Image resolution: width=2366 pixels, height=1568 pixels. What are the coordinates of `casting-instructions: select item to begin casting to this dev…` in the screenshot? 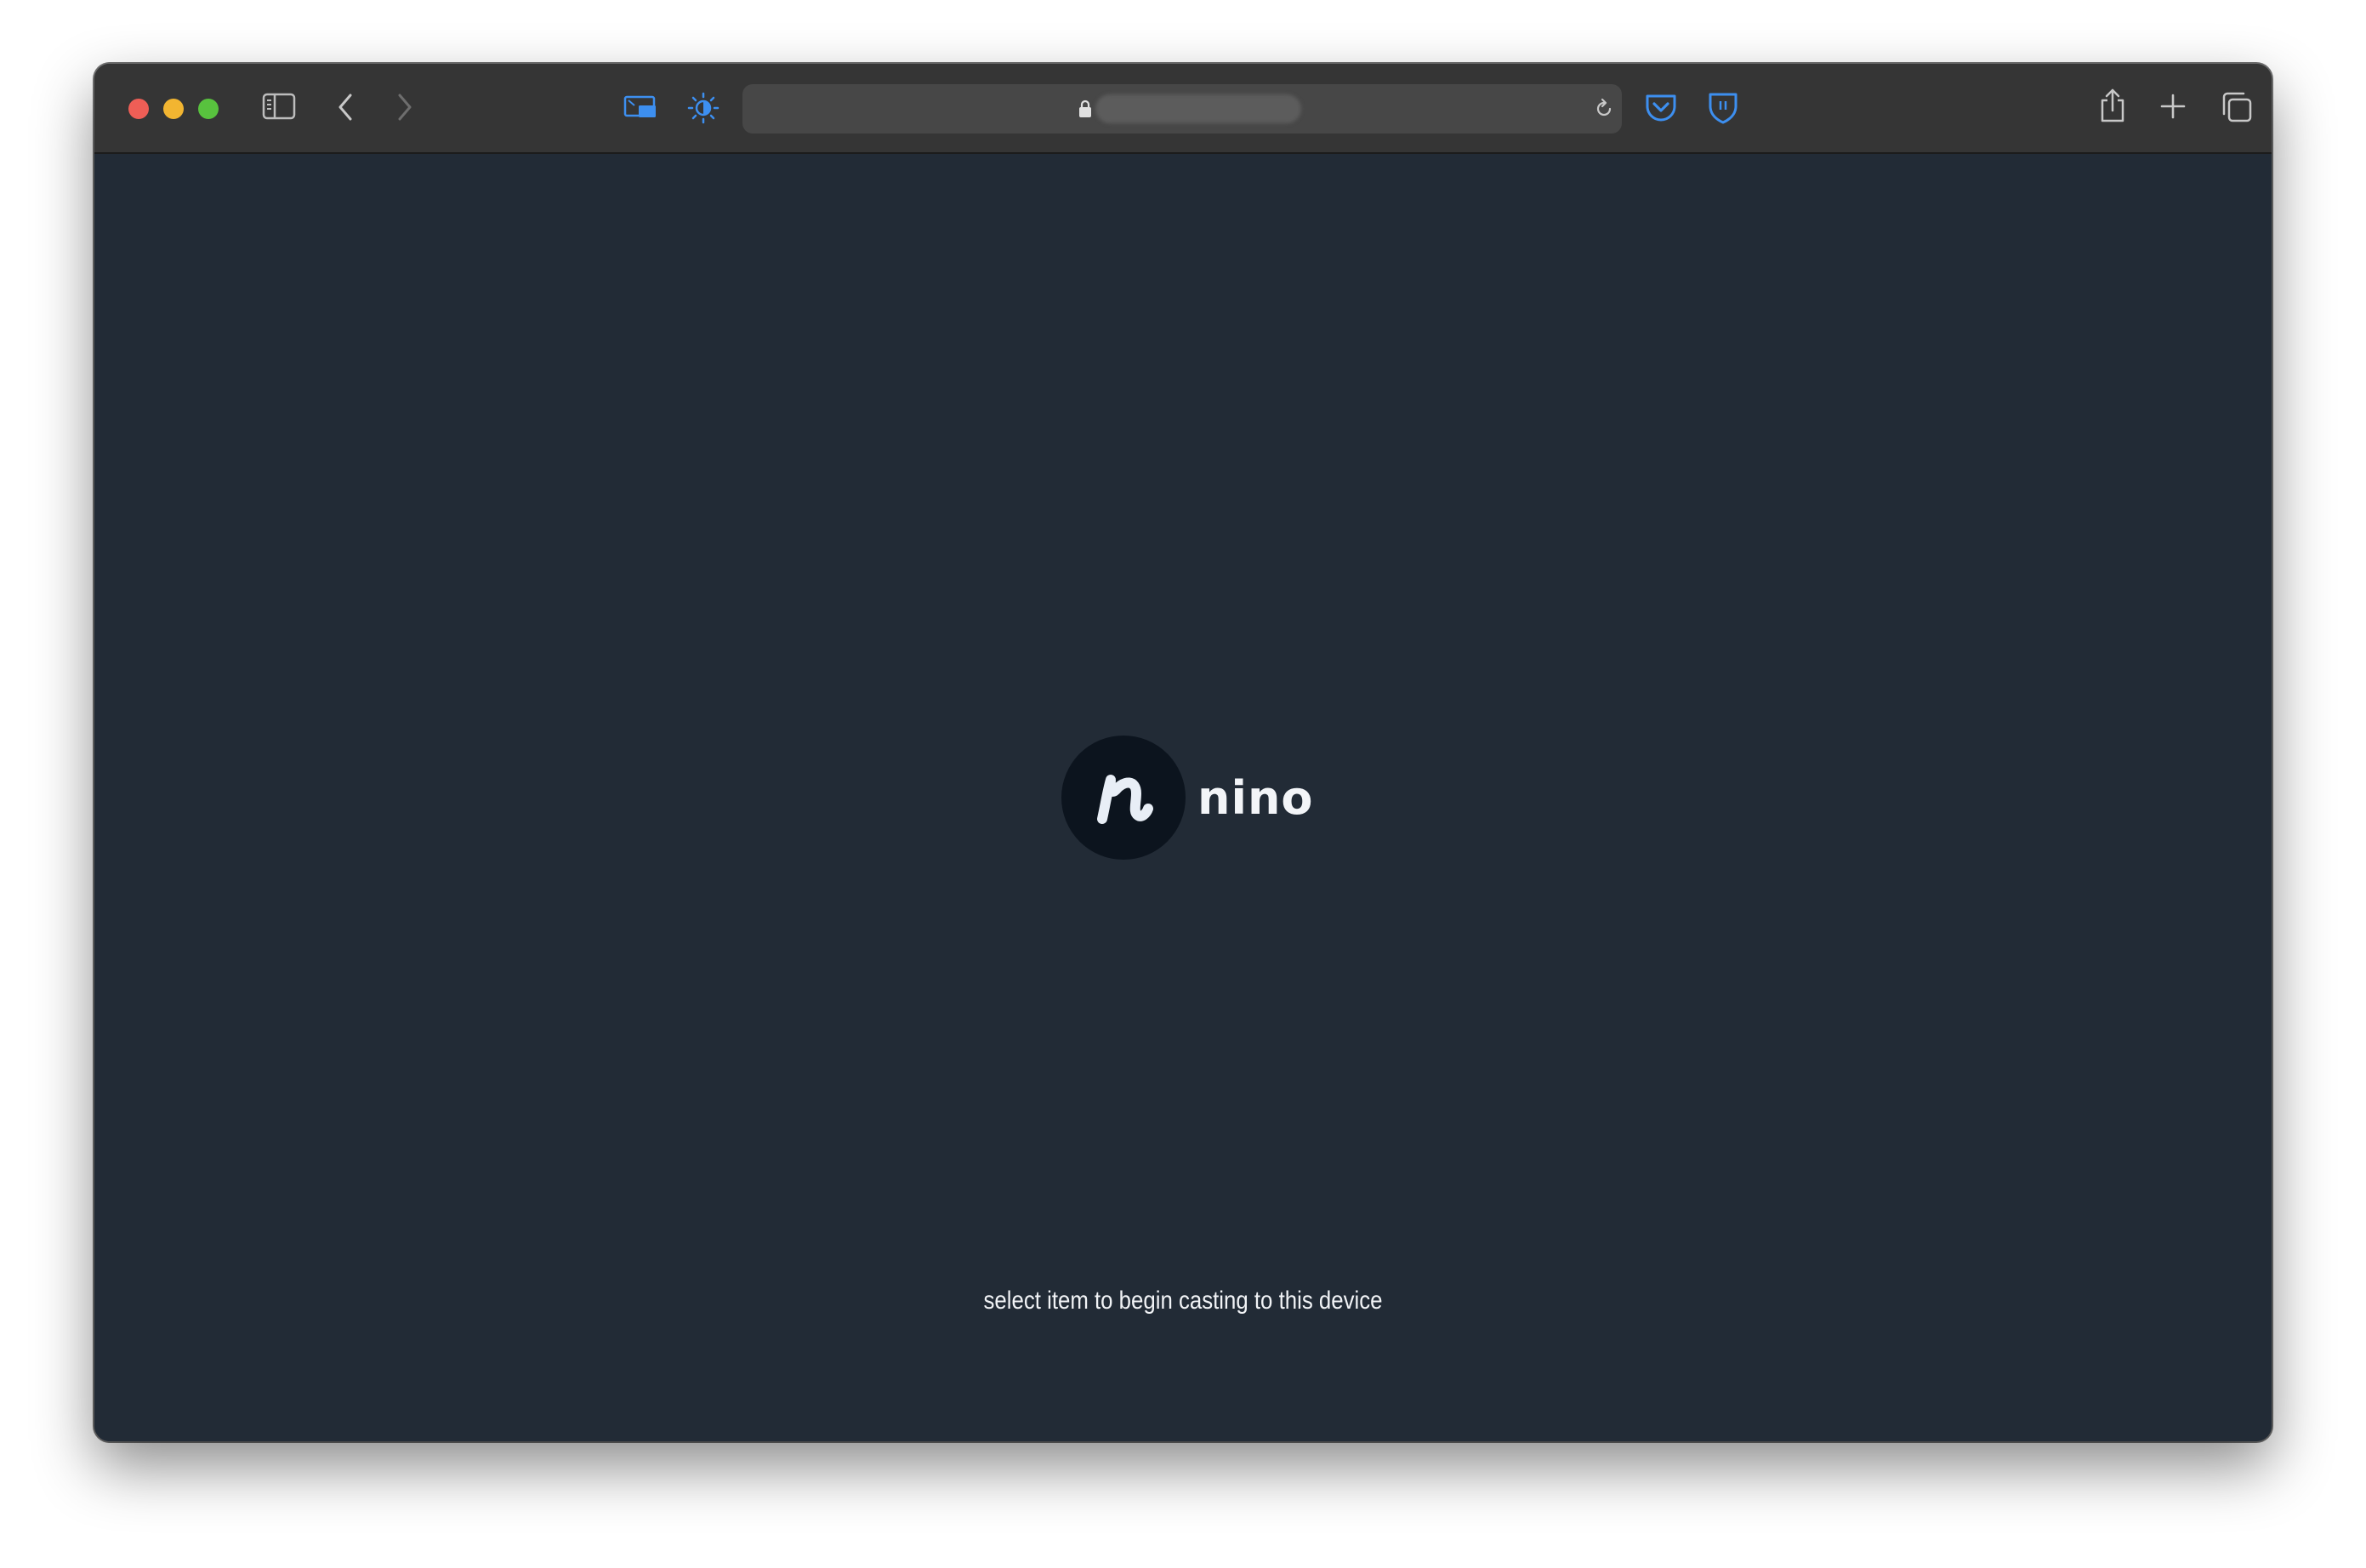 It's located at (1183, 1301).